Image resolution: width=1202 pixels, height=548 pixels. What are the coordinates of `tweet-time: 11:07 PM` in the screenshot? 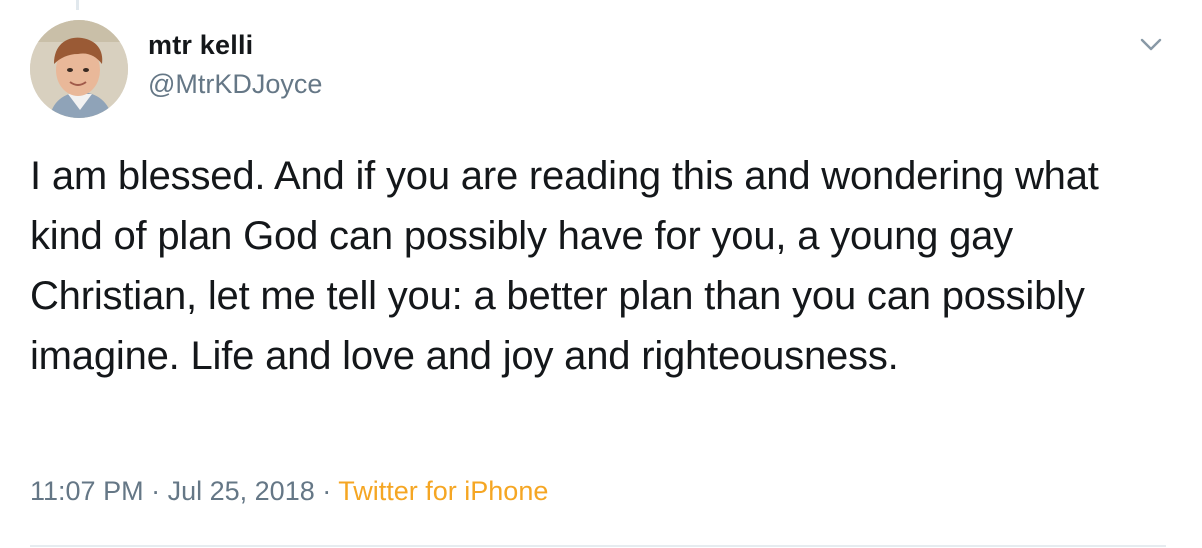 It's located at (87, 491).